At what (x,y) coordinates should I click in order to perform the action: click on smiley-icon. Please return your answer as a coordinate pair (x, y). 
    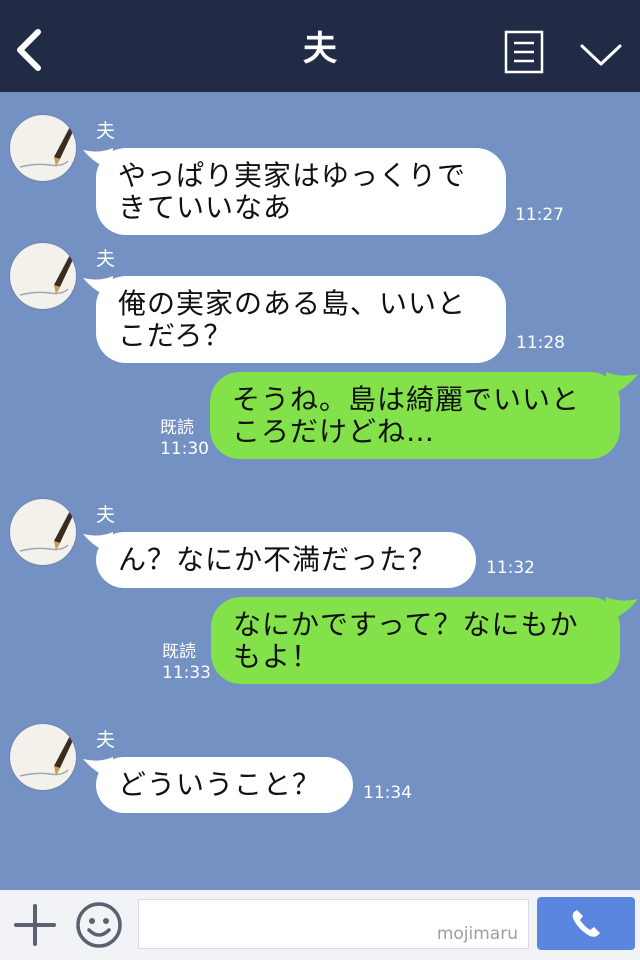
    Looking at the image, I should click on (99, 925).